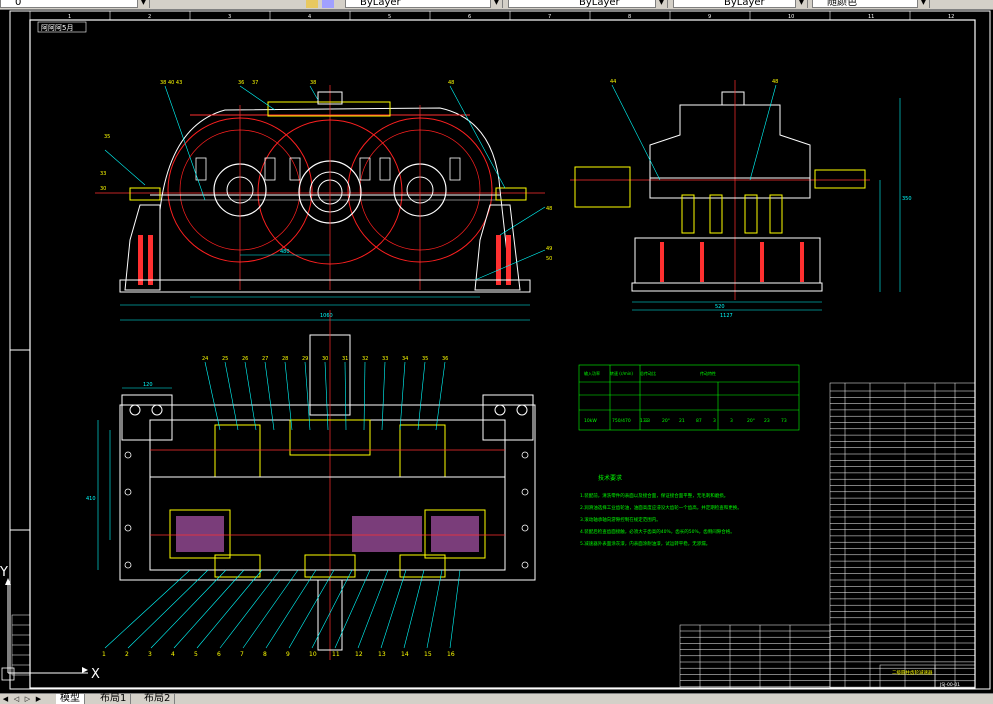 The image size is (993, 704). Describe the element at coordinates (871, 17) in the screenshot. I see `frame-column-label: 11` at that location.